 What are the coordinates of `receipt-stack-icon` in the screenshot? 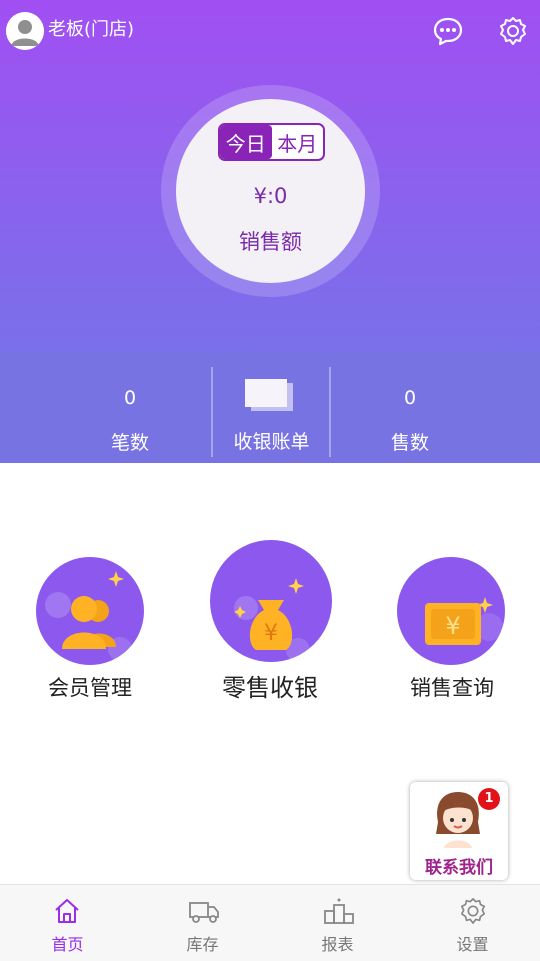 It's located at (269, 395).